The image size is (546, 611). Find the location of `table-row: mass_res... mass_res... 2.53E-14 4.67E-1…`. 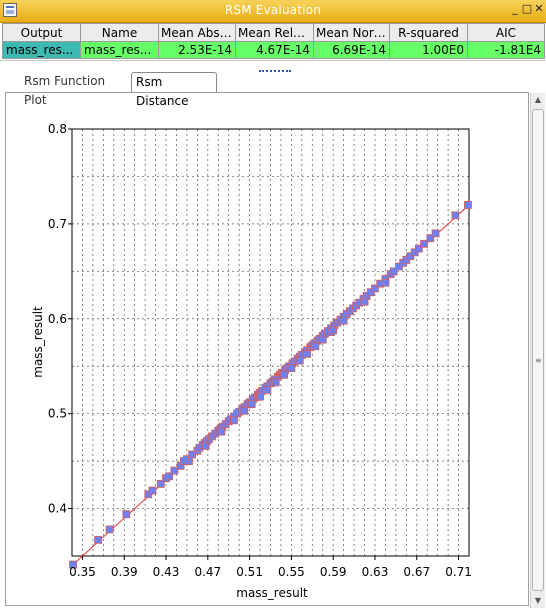

table-row: mass_res... mass_res... 2.53E-14 4.67E-1… is located at coordinates (273, 50).